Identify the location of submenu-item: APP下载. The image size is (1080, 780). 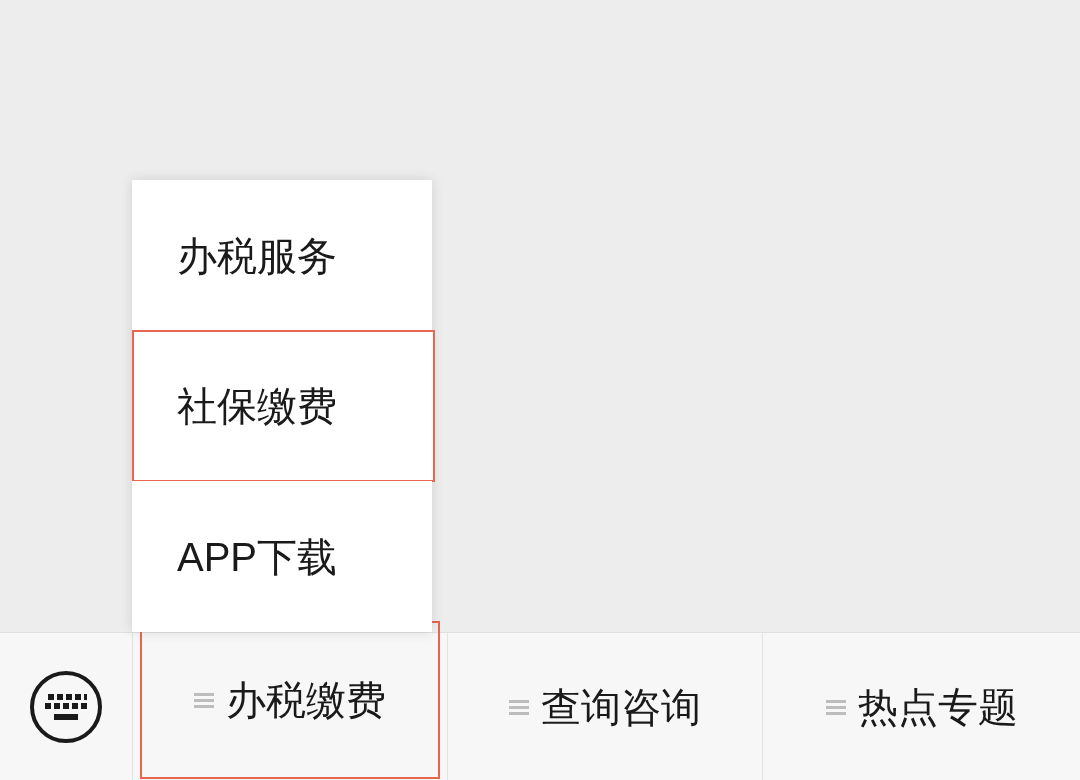
(282, 556).